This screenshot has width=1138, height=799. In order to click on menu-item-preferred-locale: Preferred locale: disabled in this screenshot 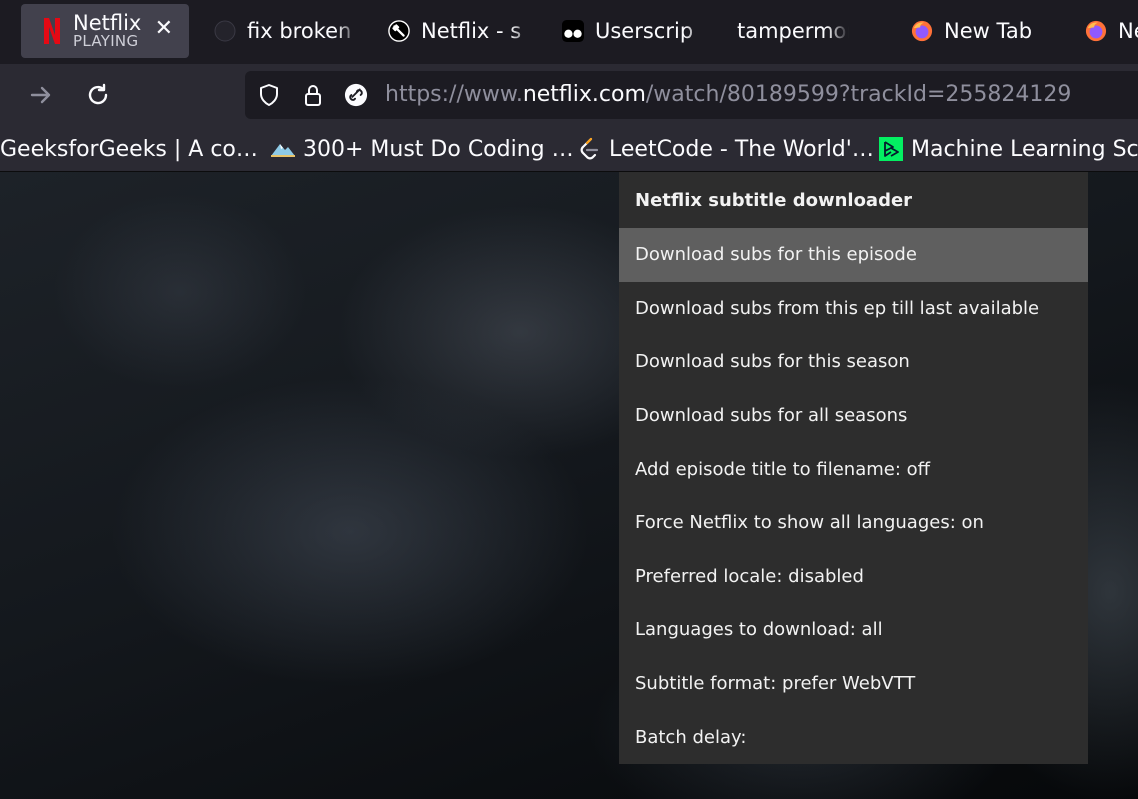, I will do `click(853, 577)`.